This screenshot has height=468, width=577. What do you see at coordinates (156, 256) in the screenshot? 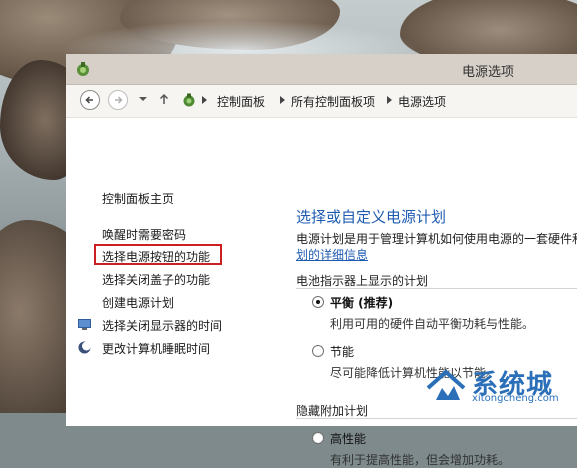
I see `sidebar-item-power-button: 选择电源按钮的功能` at bounding box center [156, 256].